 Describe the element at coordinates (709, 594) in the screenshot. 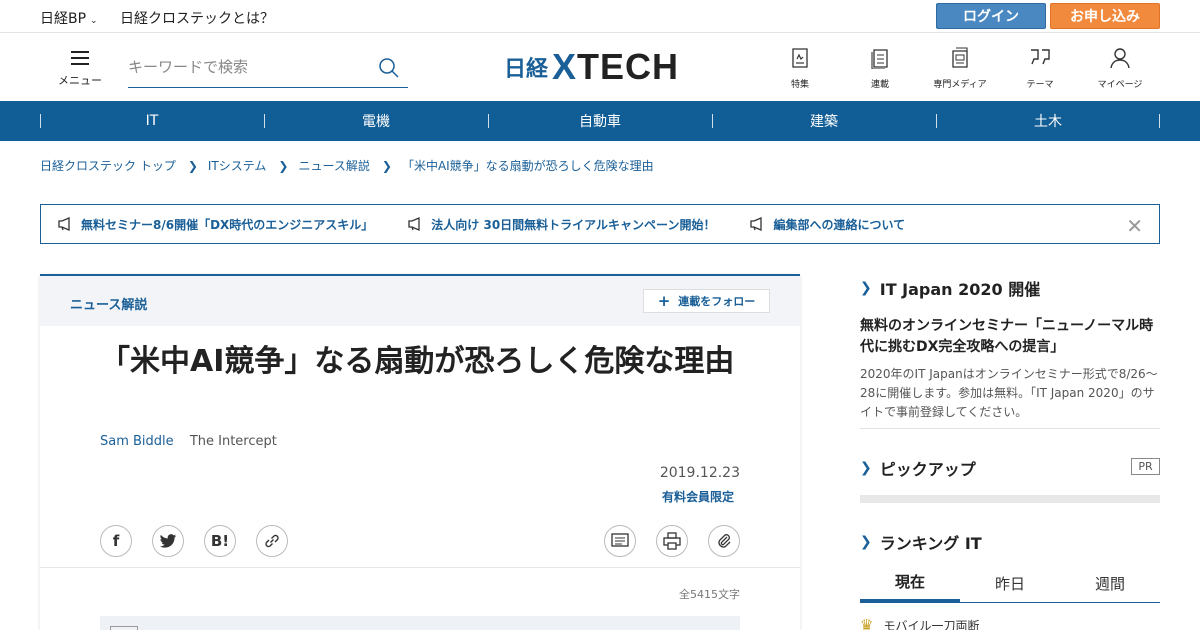

I see `character-count: 全5415文字` at that location.